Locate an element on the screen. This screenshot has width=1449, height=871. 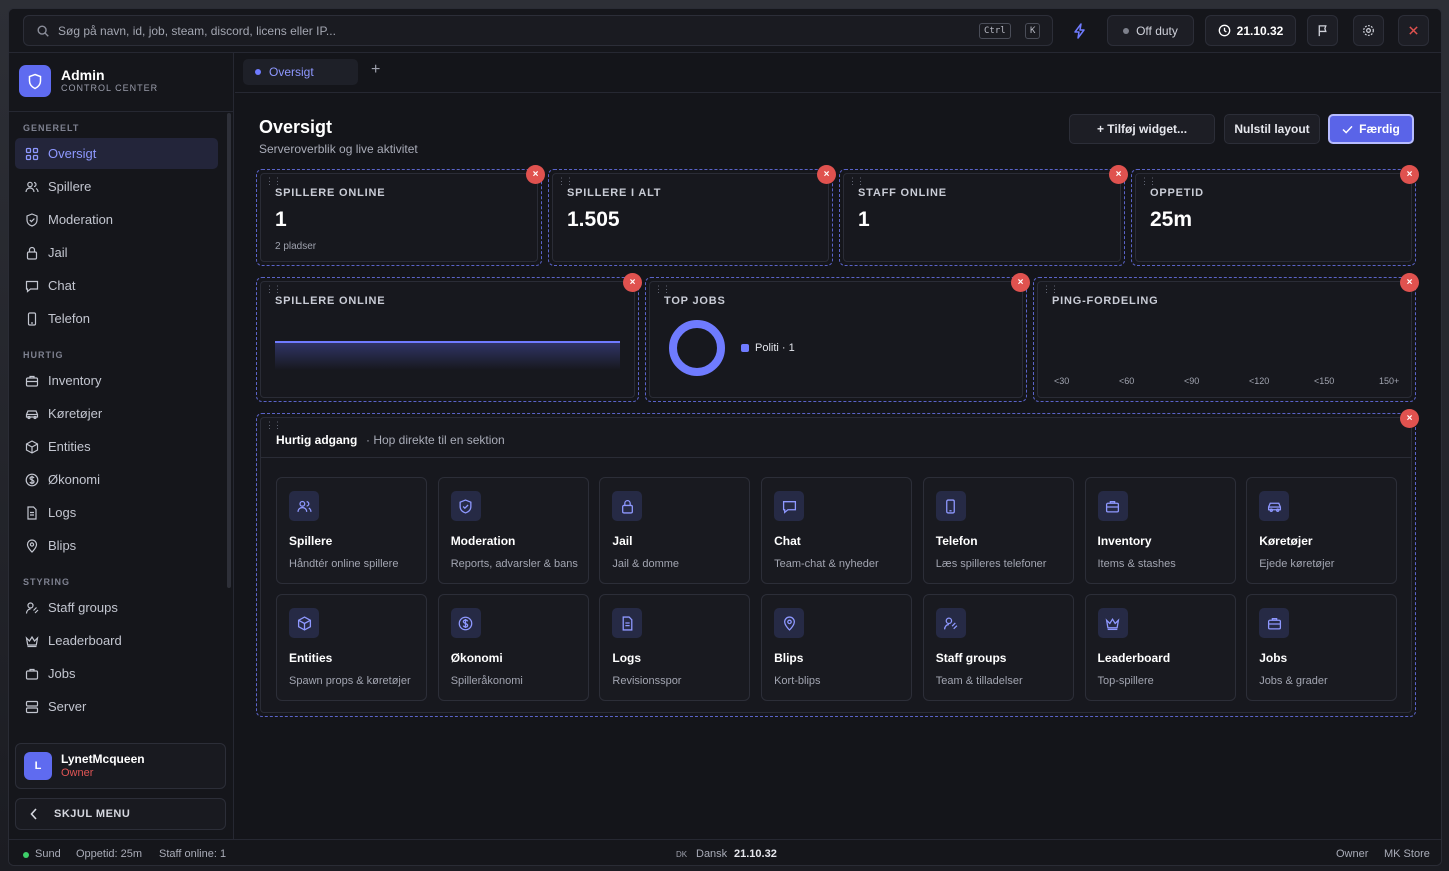
quick-access-tile: Jobs Jobs & grader is located at coordinates (1322, 647).